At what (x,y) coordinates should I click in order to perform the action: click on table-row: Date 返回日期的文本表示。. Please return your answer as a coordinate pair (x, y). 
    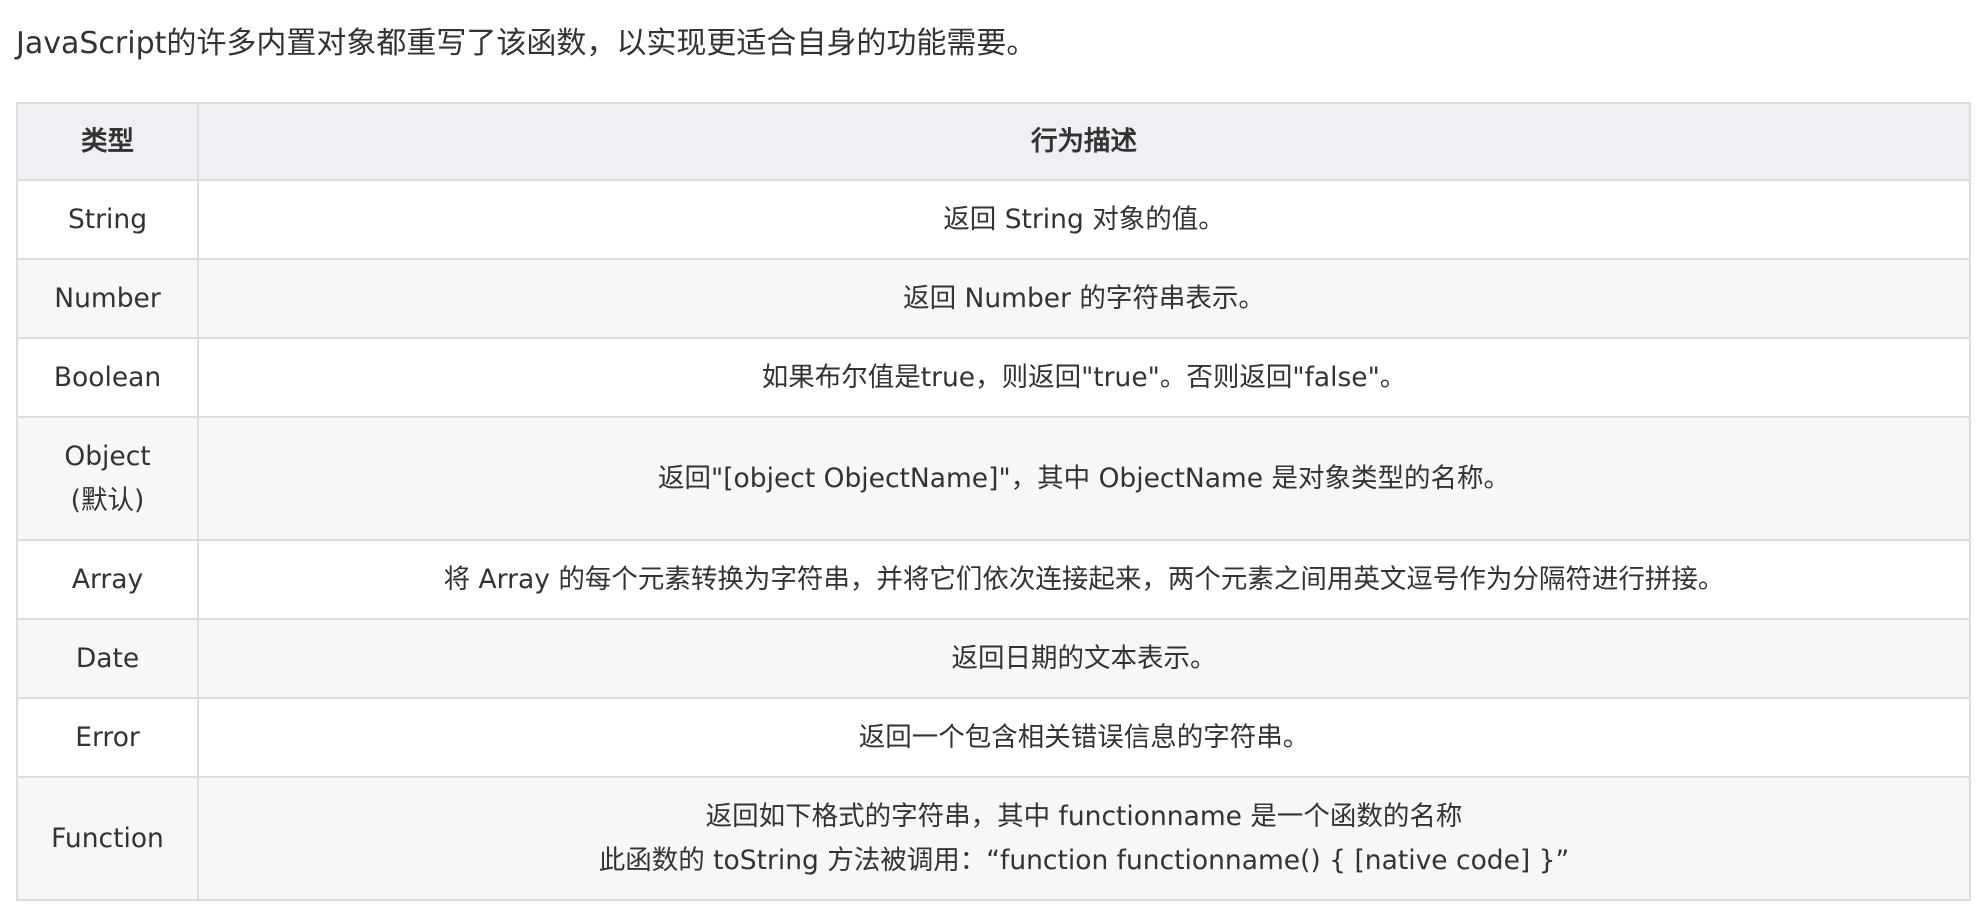
    Looking at the image, I should click on (993, 658).